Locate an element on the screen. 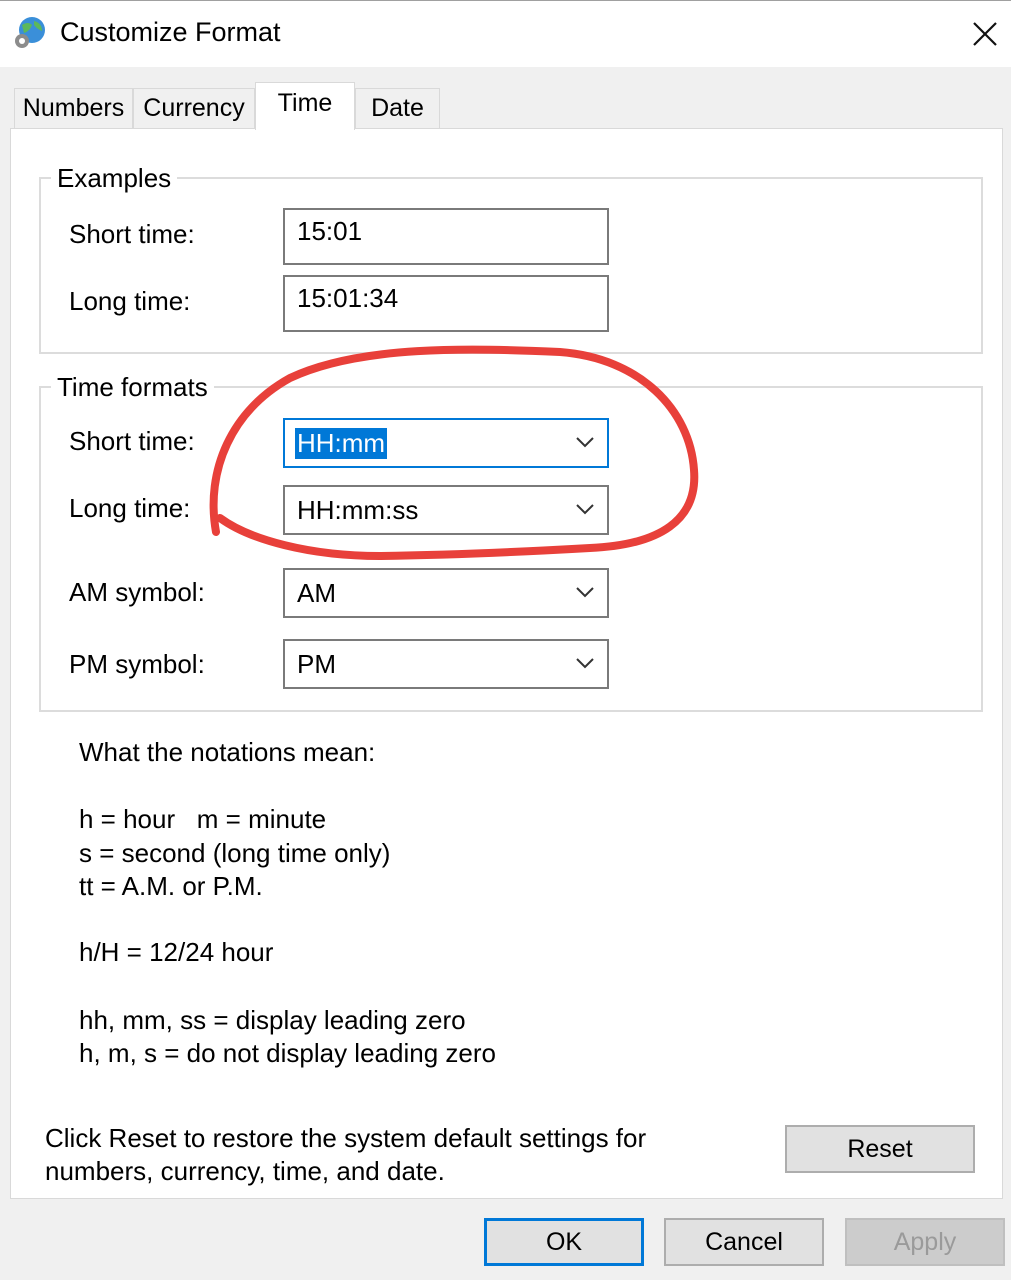 The width and height of the screenshot is (1011, 1280). pm-symbol-combo: PM is located at coordinates (446, 664).